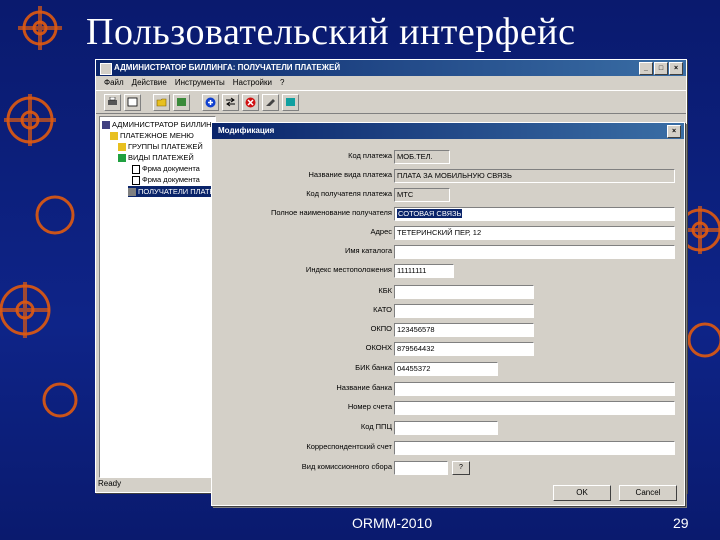 Image resolution: width=720 pixels, height=540 pixels. What do you see at coordinates (385, 290) in the screenshot?
I see `field-label: КБК` at bounding box center [385, 290].